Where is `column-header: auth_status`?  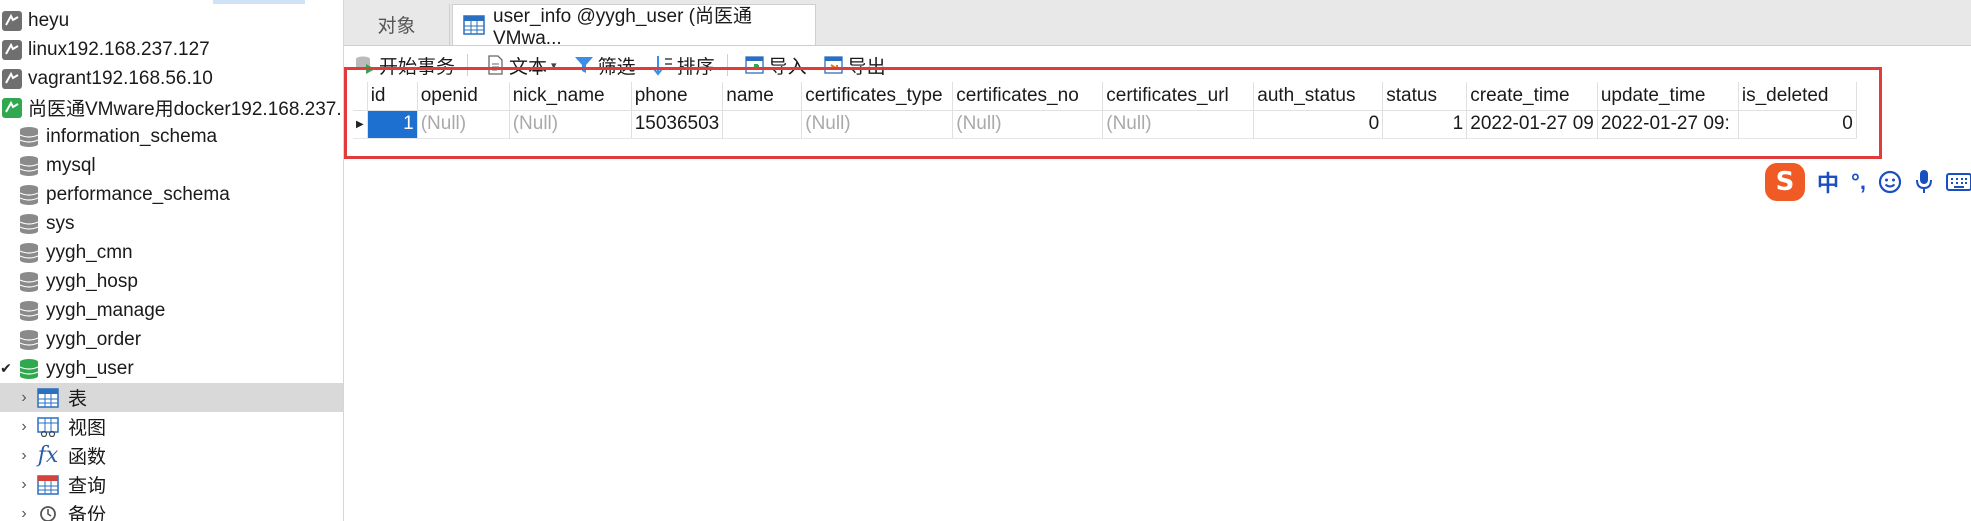
column-header: auth_status is located at coordinates (1318, 96).